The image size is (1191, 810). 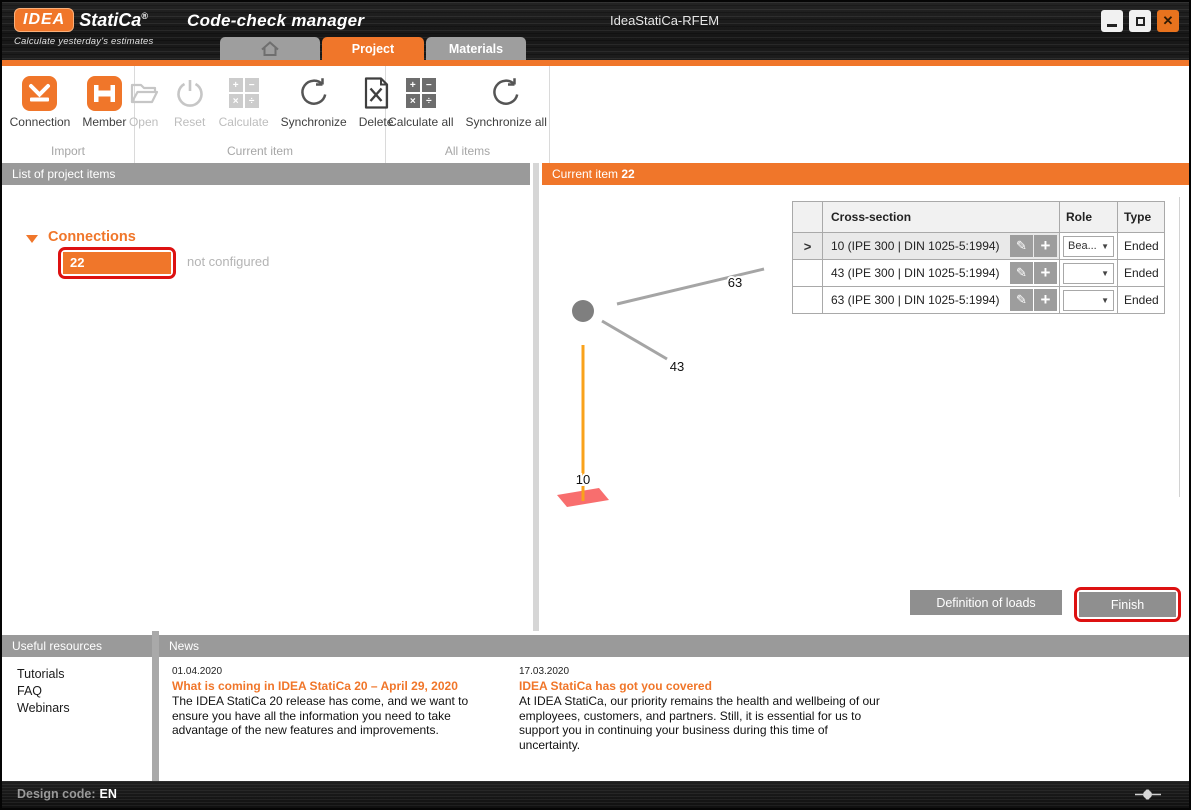 I want to click on panel-splitter, so click(x=536, y=397).